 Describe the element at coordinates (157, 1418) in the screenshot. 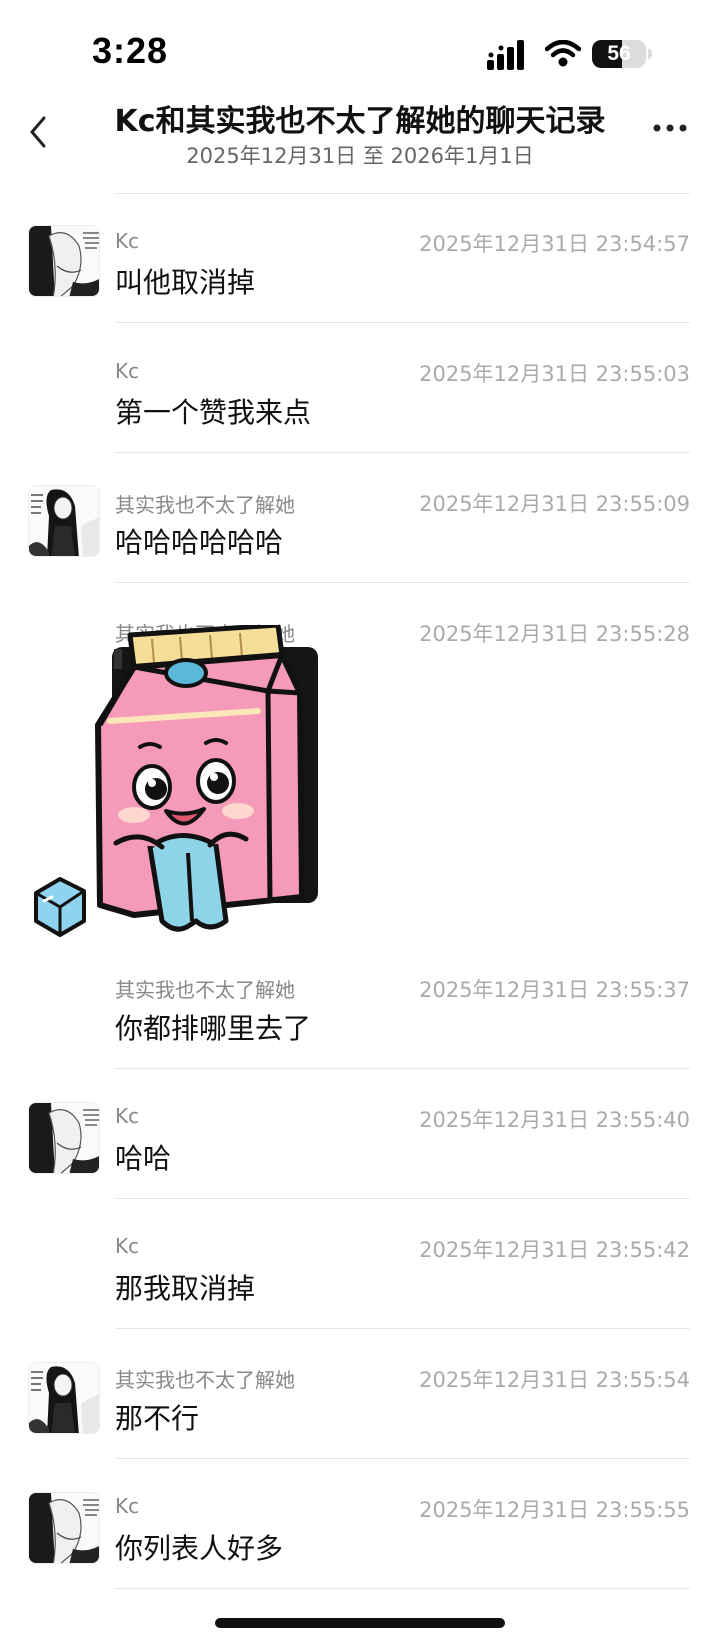

I see `message-text: 那不行` at that location.